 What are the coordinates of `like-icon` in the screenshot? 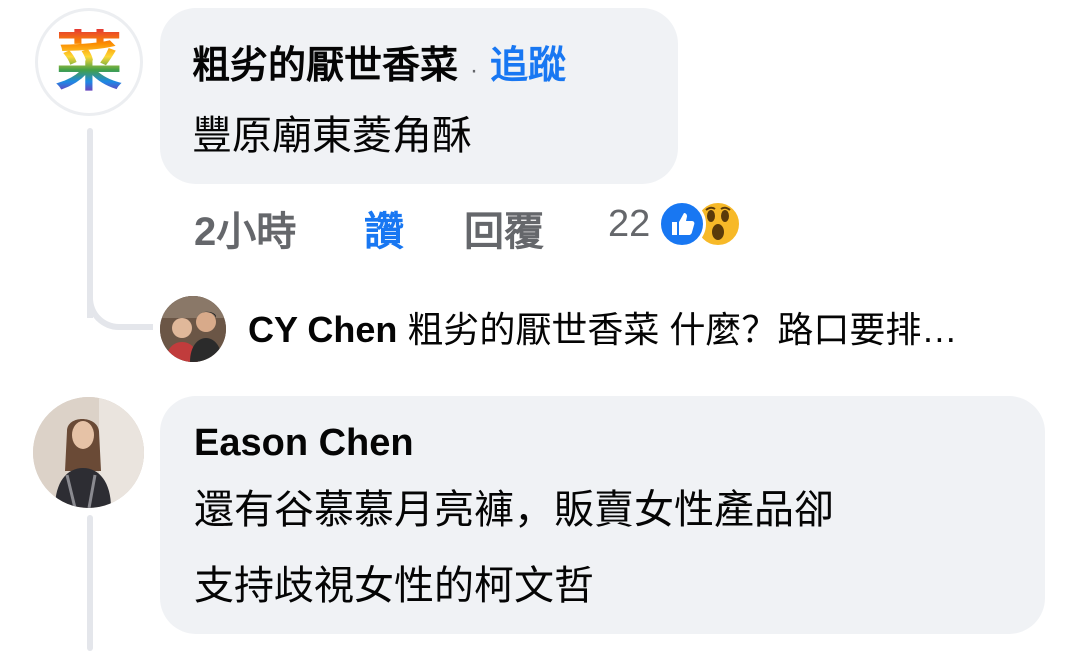 It's located at (682, 224).